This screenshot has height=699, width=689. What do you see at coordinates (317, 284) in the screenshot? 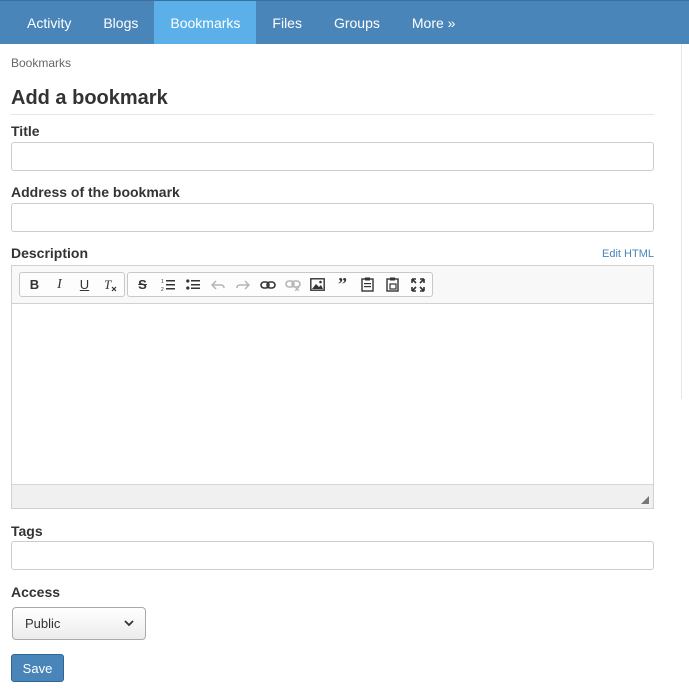
I see `image-icon` at bounding box center [317, 284].